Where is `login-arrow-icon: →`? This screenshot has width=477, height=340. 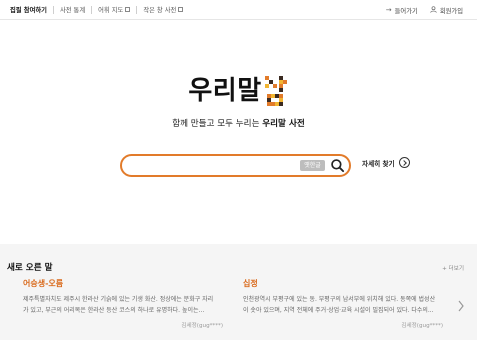
login-arrow-icon: → is located at coordinates (388, 10).